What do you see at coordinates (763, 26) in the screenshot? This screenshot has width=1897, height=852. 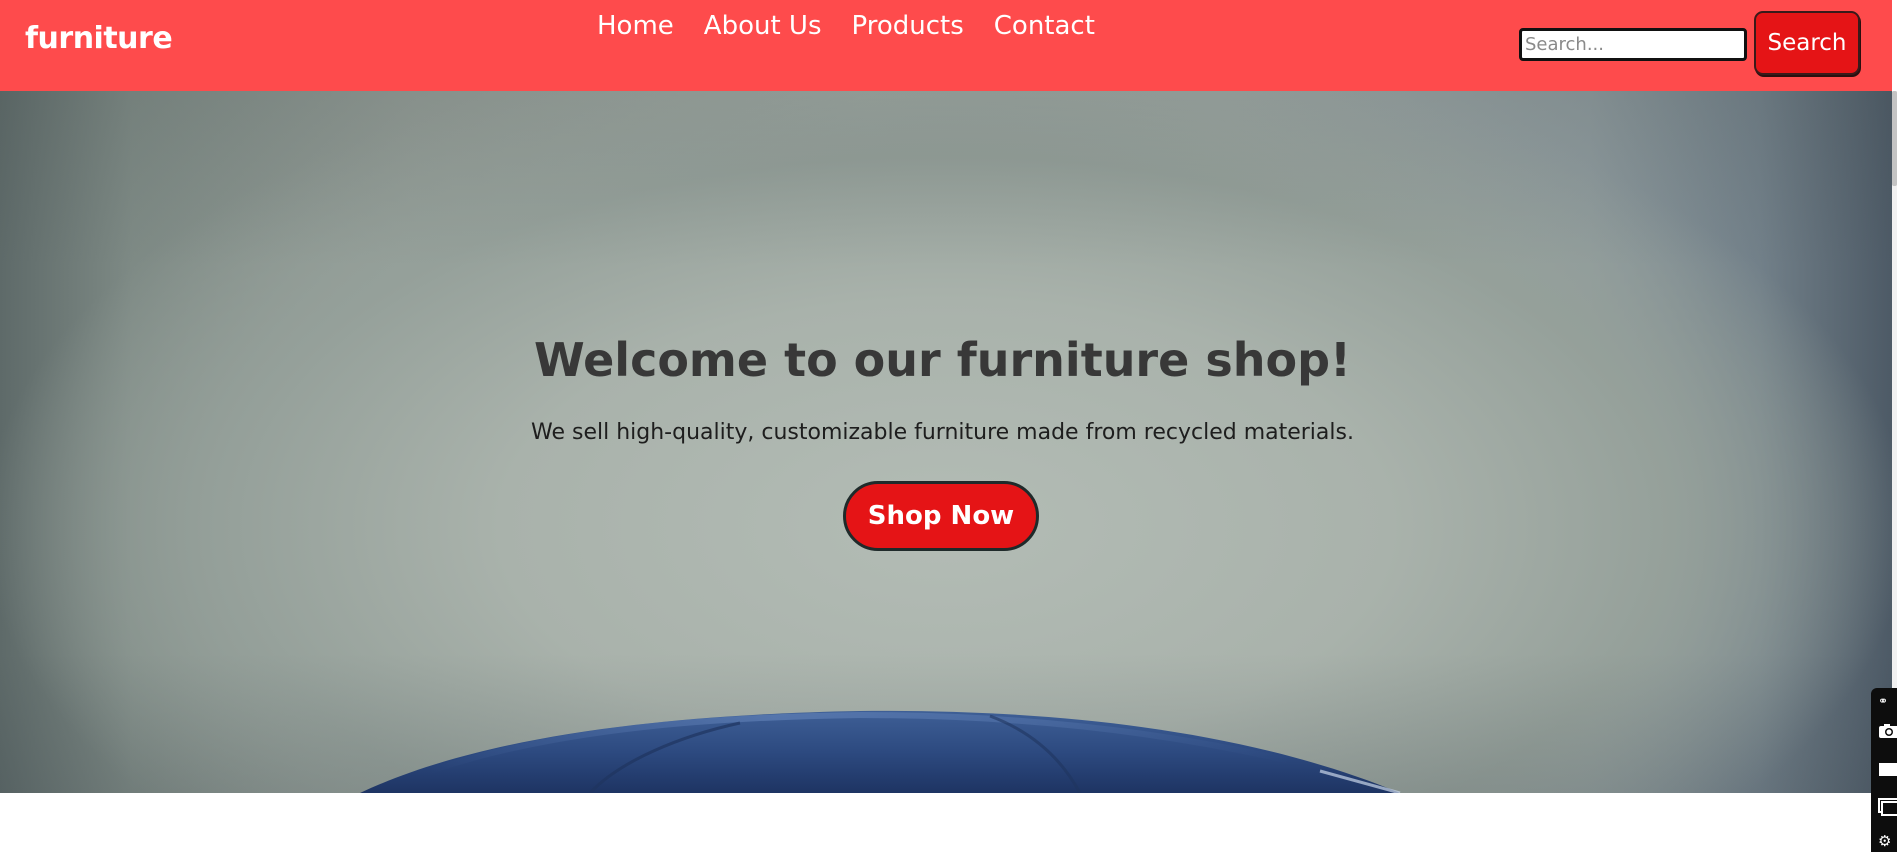 I see `nav-link-about-us: About Us` at bounding box center [763, 26].